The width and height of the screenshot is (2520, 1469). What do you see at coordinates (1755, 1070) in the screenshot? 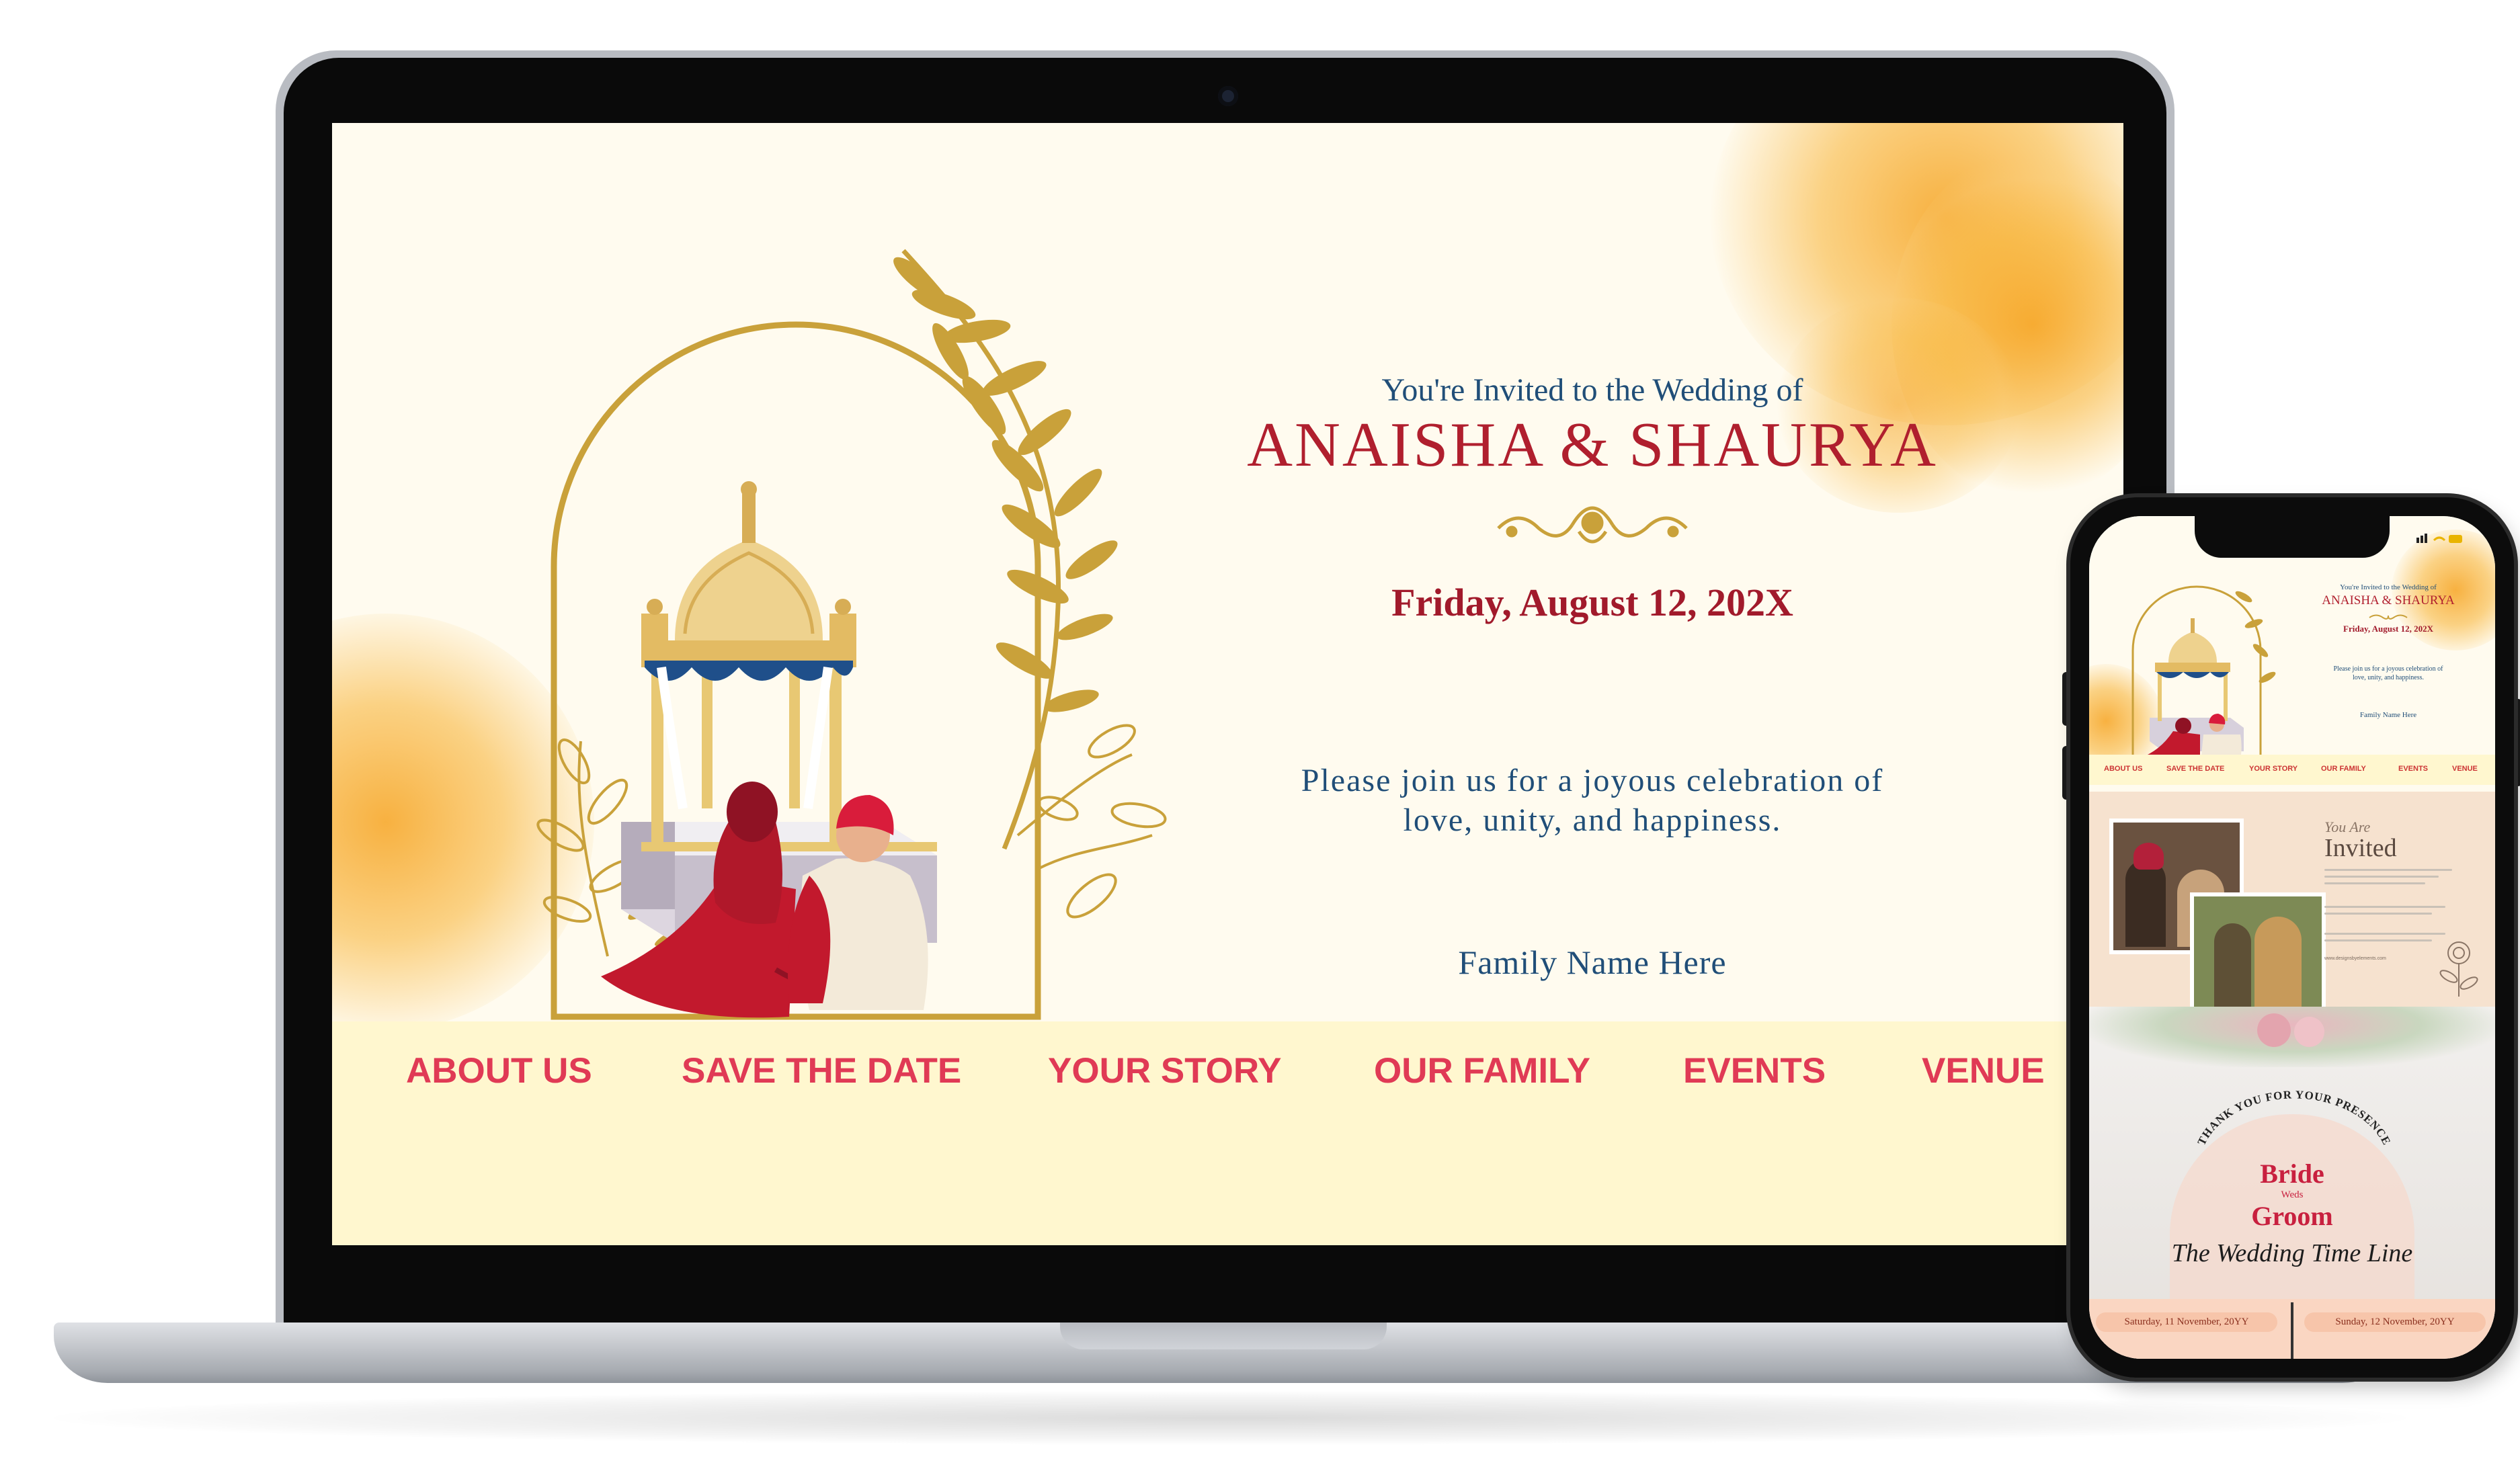
I see `nav-events: EVENTS` at bounding box center [1755, 1070].